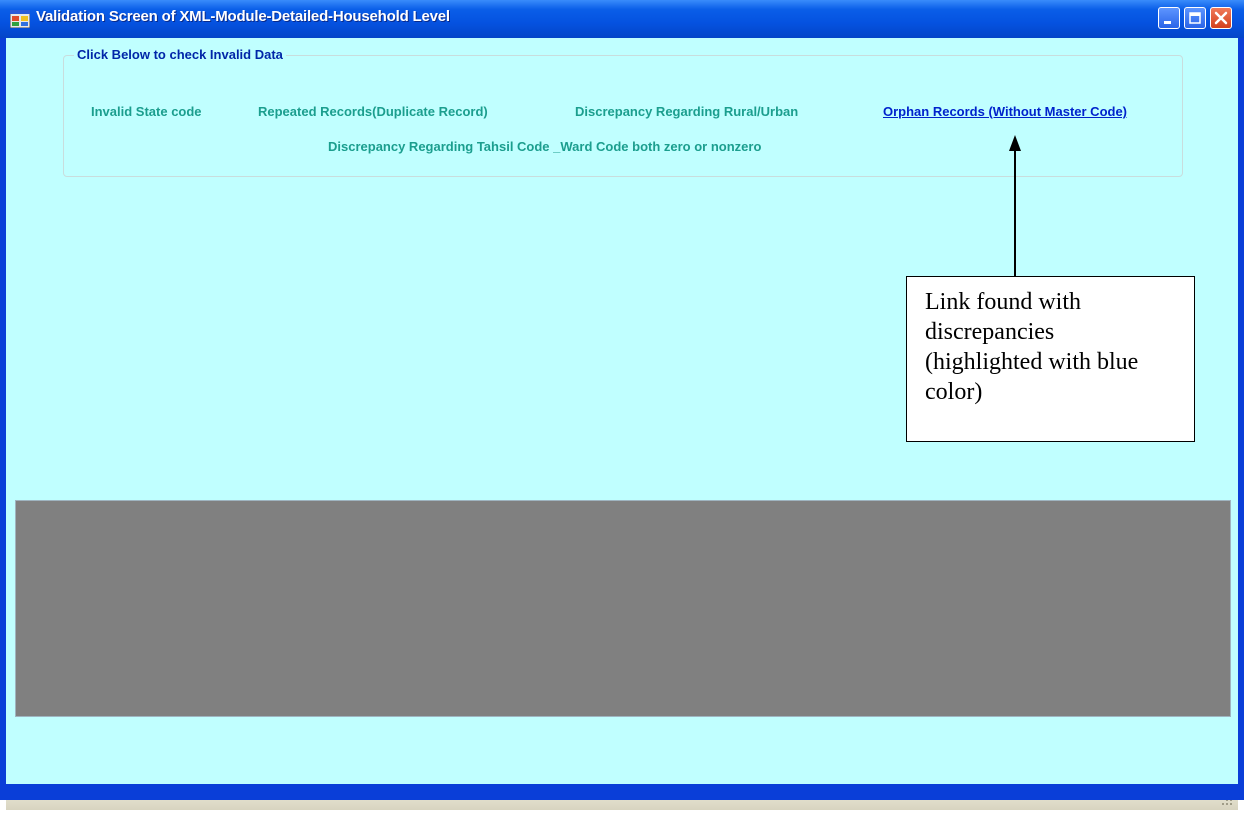 The height and width of the screenshot is (815, 1244). I want to click on close-icon, so click(1221, 18).